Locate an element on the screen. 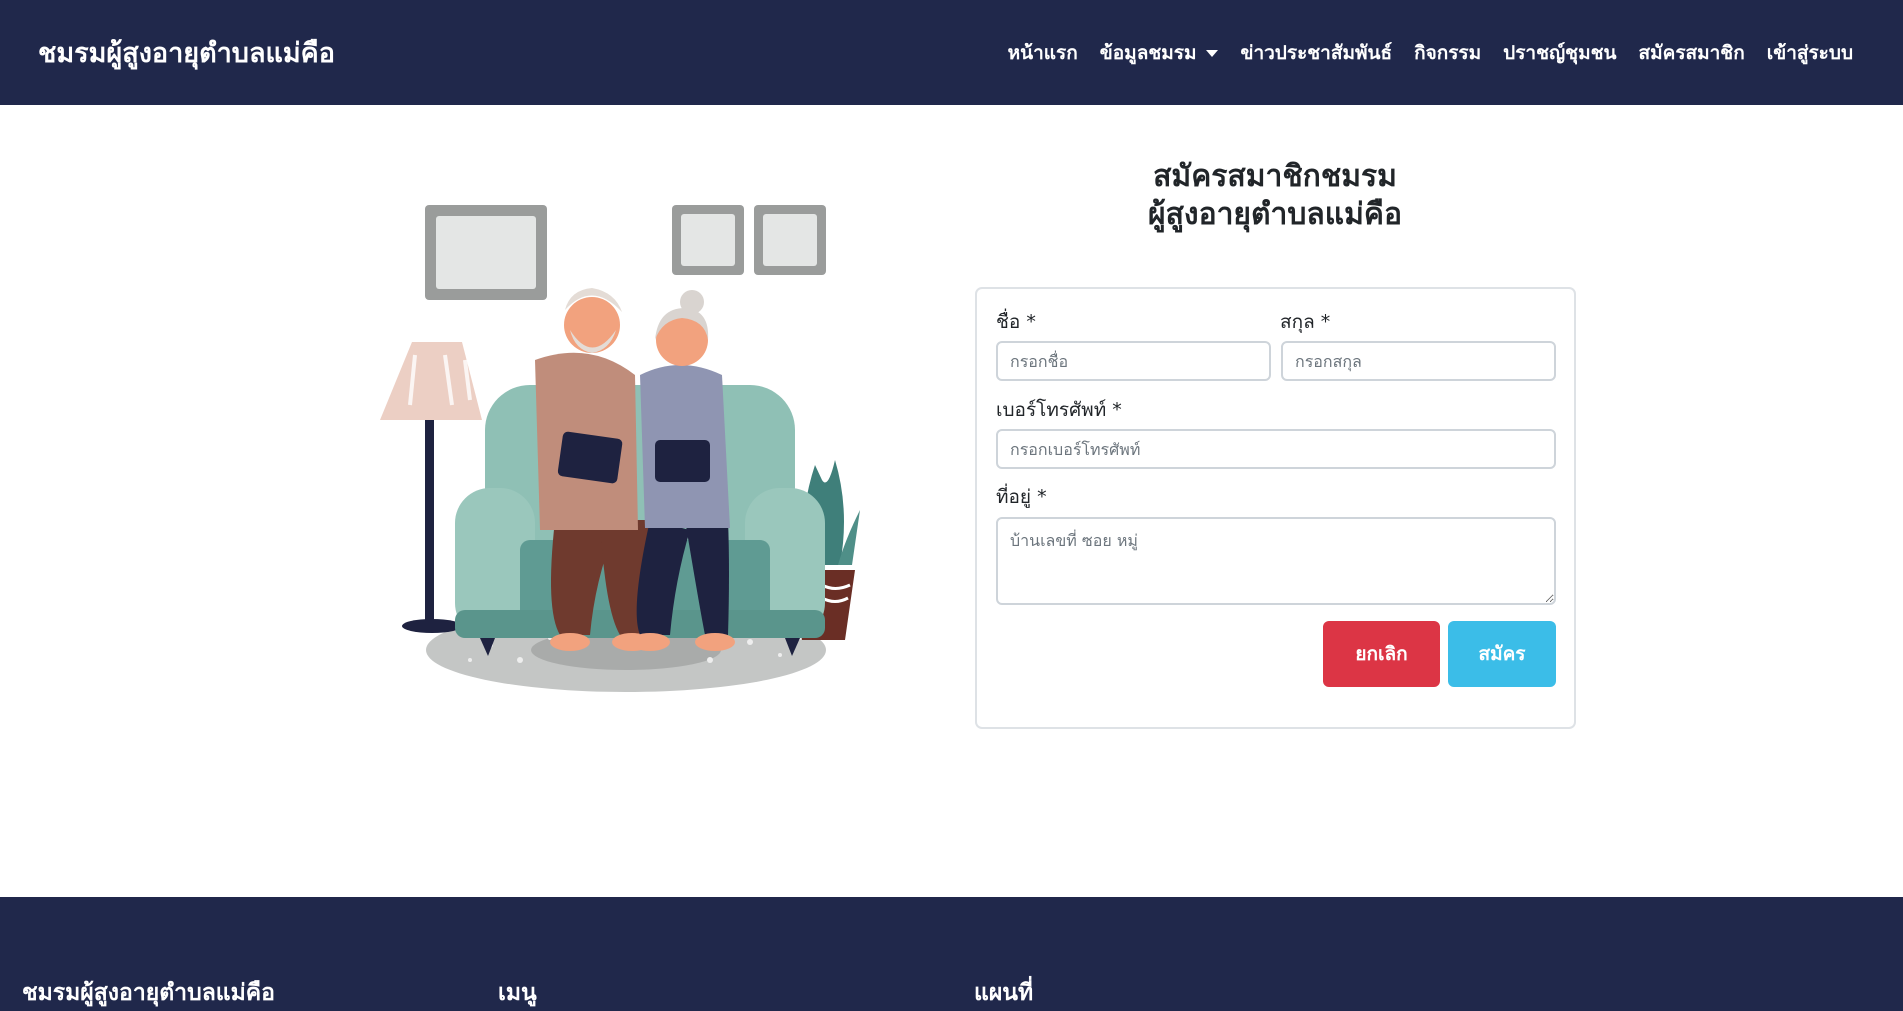 The width and height of the screenshot is (1903, 1011). nav-register: สมัครสมาชิก is located at coordinates (1691, 53).